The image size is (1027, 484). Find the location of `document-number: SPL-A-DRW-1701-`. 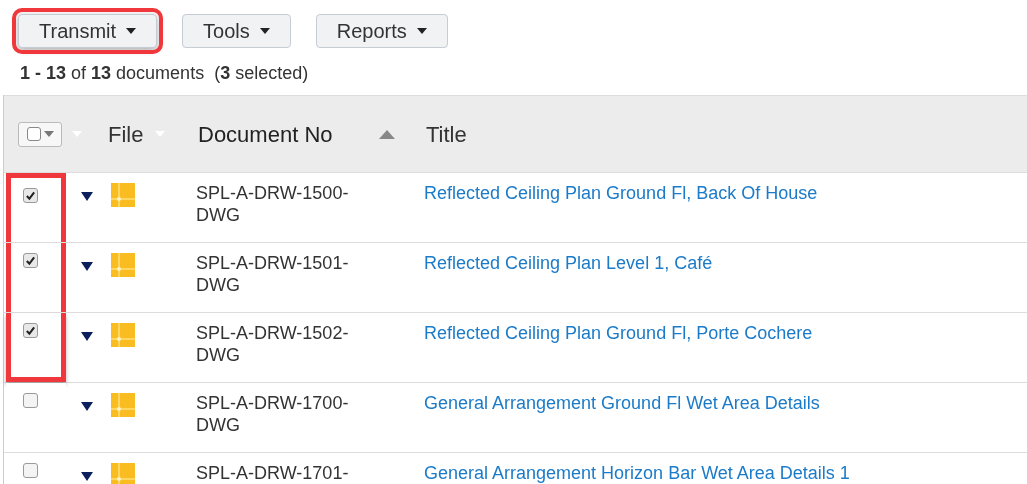

document-number: SPL-A-DRW-1701- is located at coordinates (273, 473).